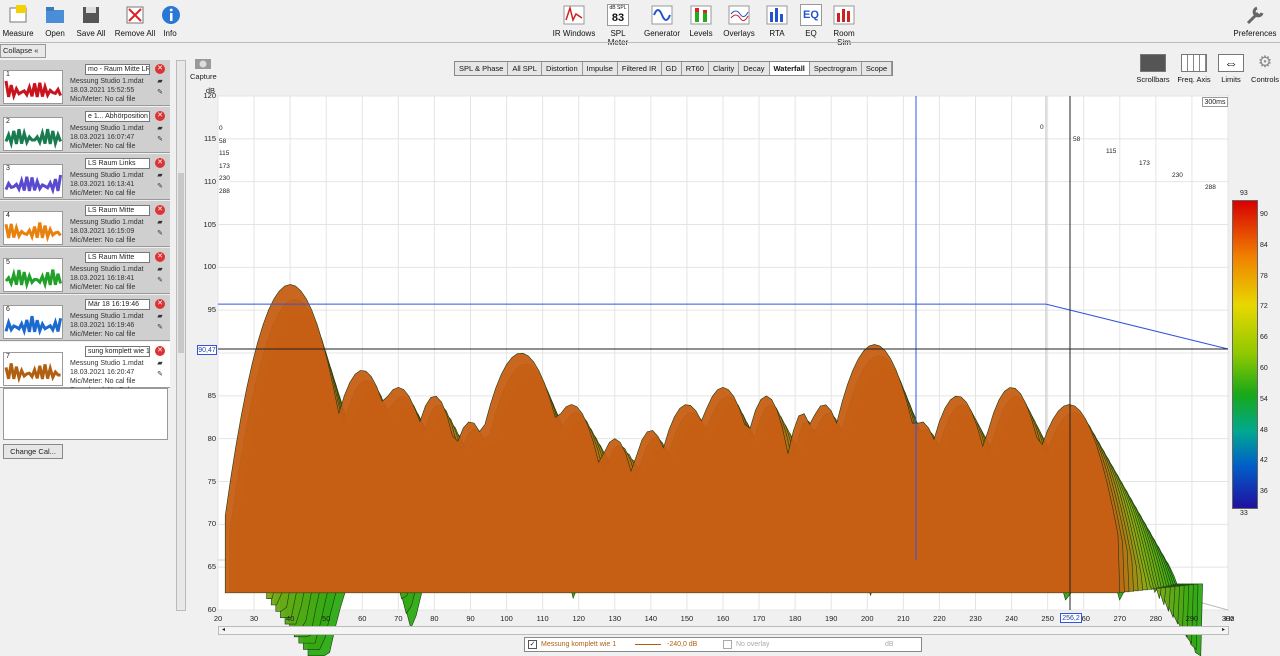 This screenshot has height=656, width=1280. Describe the element at coordinates (1077, 139) in the screenshot. I see `time-tick-right: 58` at that location.